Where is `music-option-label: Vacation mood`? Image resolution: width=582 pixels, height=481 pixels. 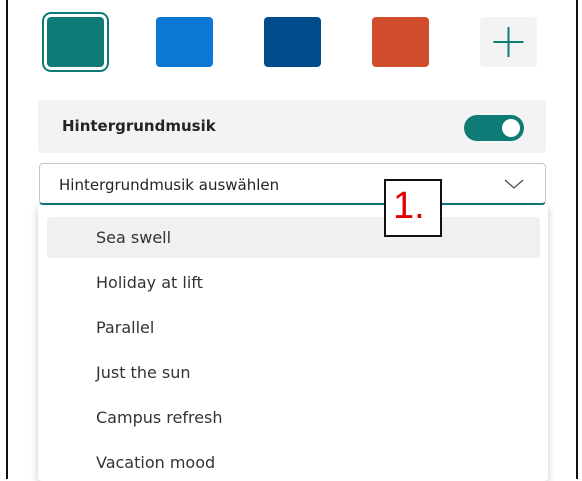 music-option-label: Vacation mood is located at coordinates (156, 462).